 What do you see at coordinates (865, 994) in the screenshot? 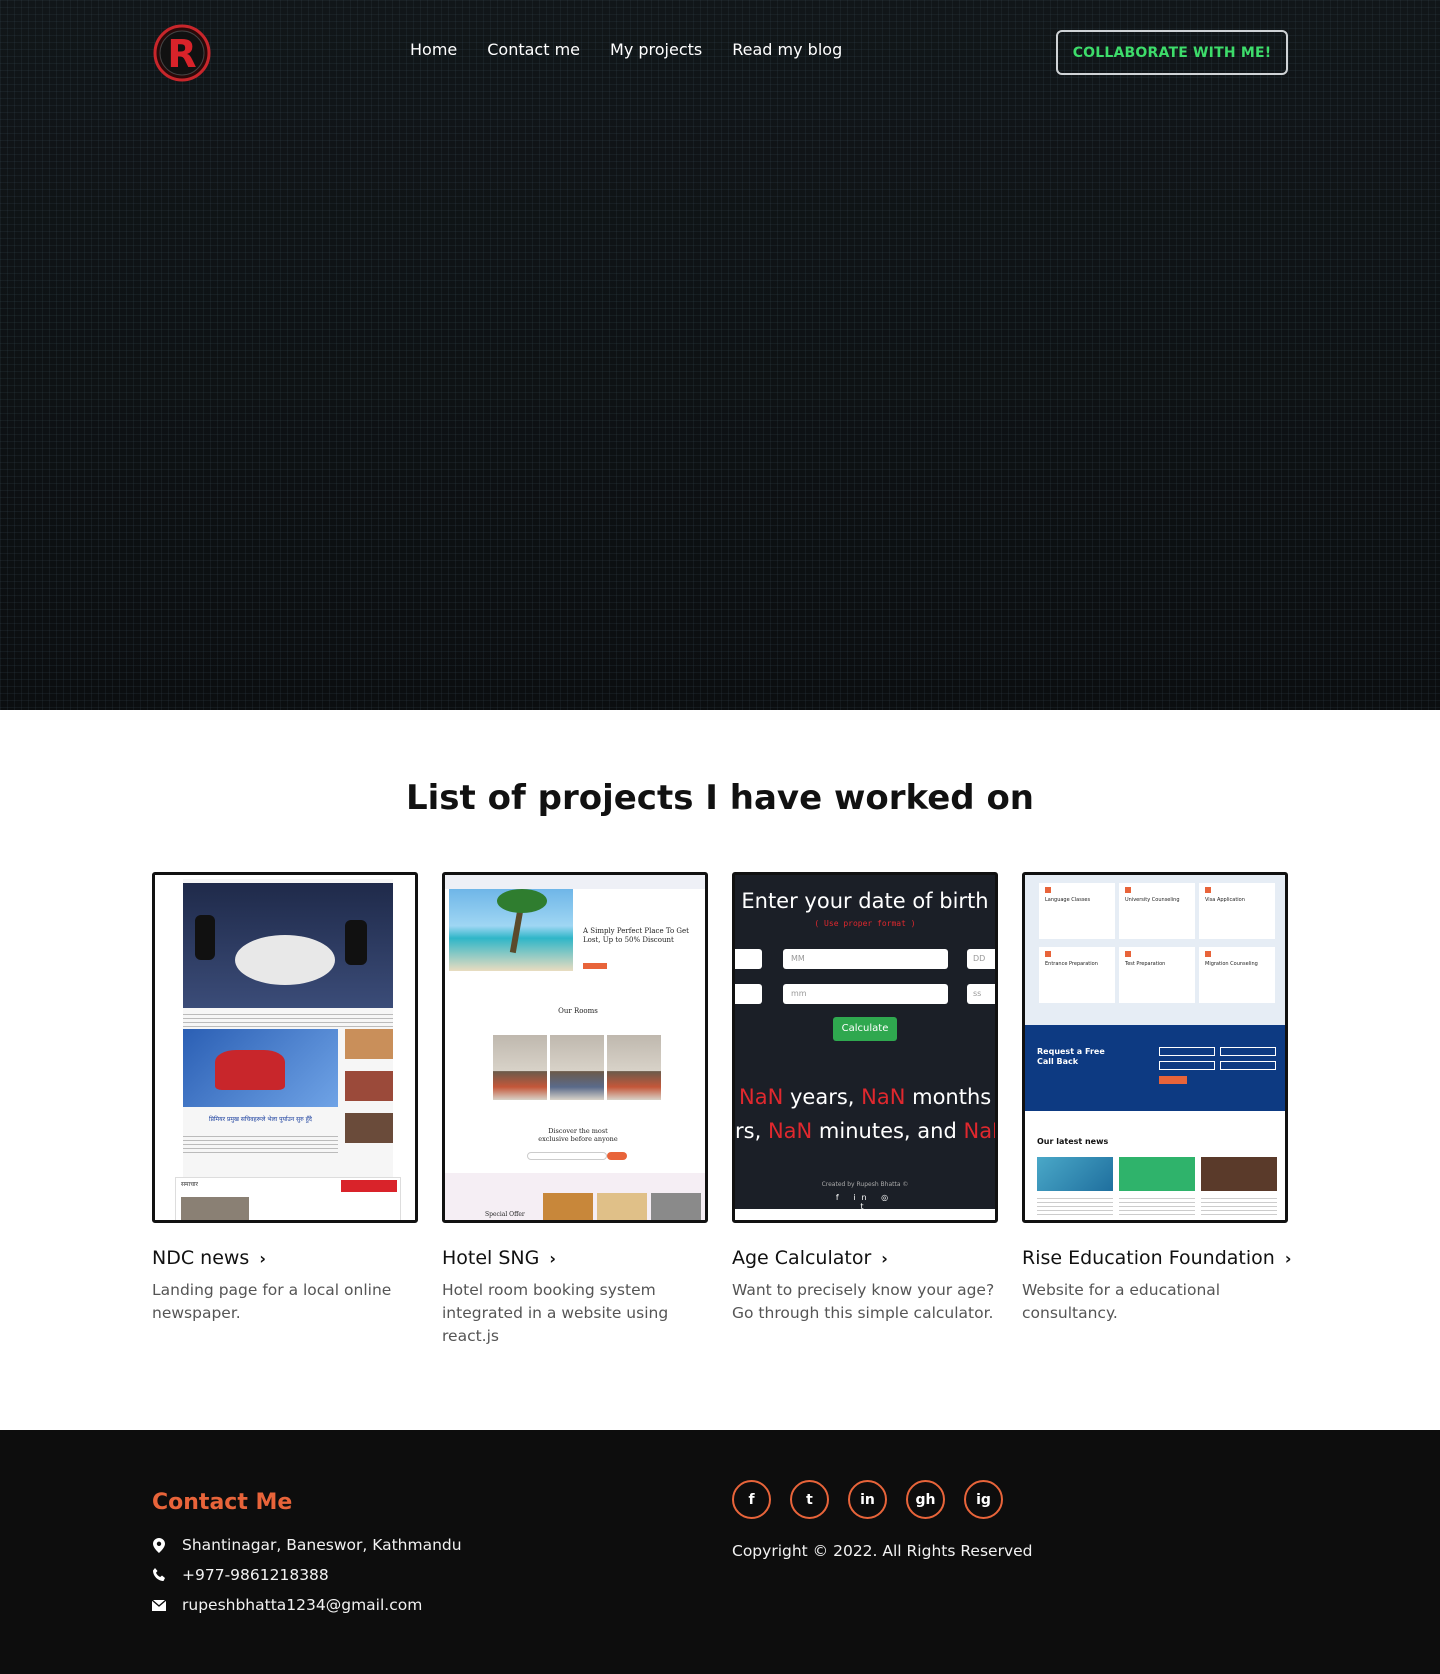
I see `age-minute-input: mm` at bounding box center [865, 994].